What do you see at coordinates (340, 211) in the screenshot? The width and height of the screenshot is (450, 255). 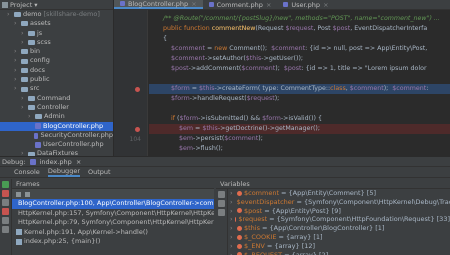 I see `variable-row: › $post = {App\Entity\Post} [9]` at bounding box center [340, 211].